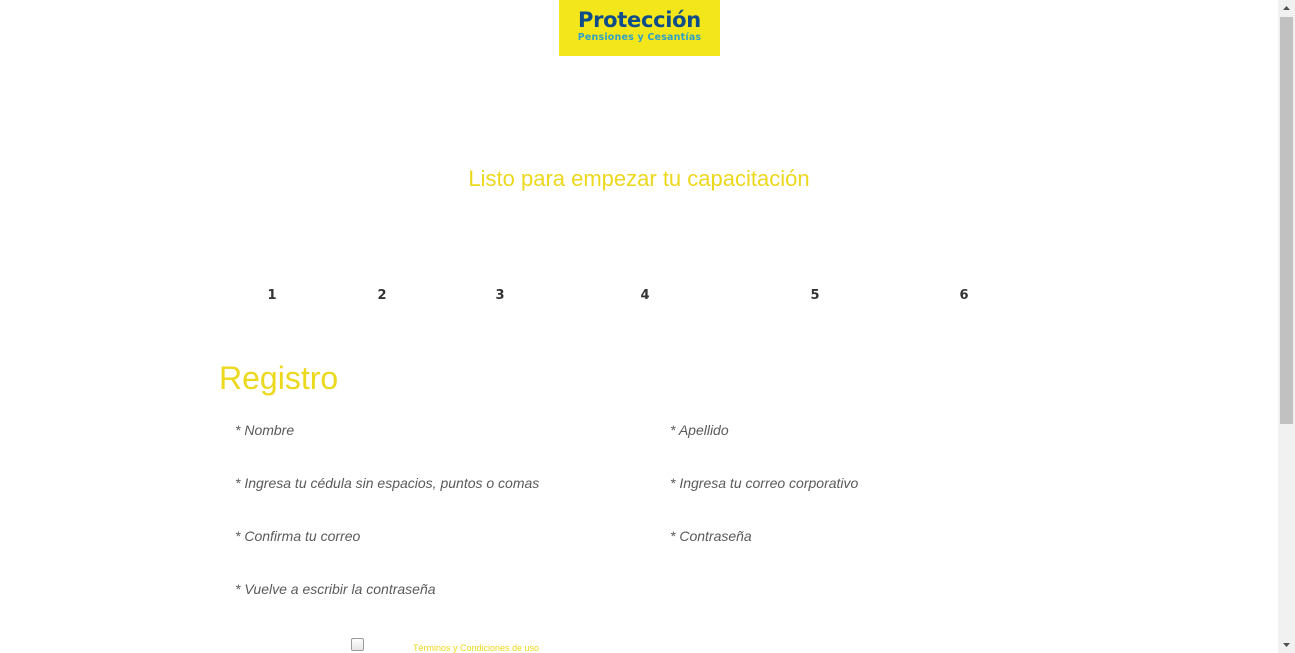 This screenshot has width=1295, height=653. I want to click on step-2: 2, so click(382, 295).